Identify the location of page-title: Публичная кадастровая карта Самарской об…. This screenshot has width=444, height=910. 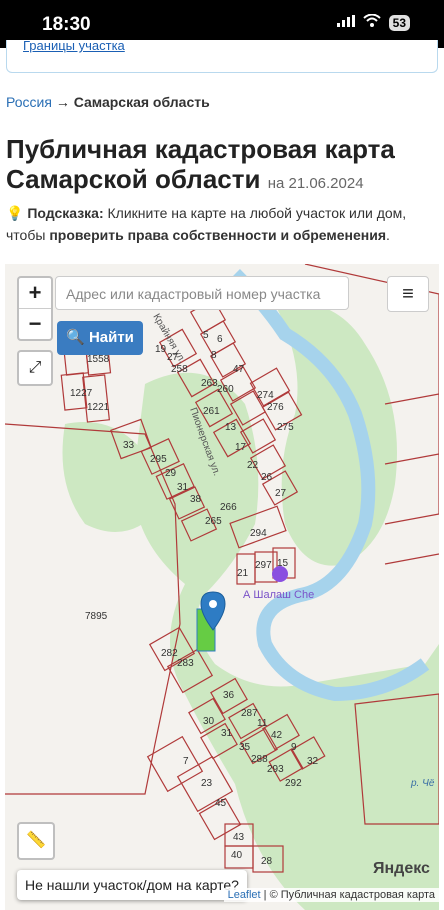
(221, 166).